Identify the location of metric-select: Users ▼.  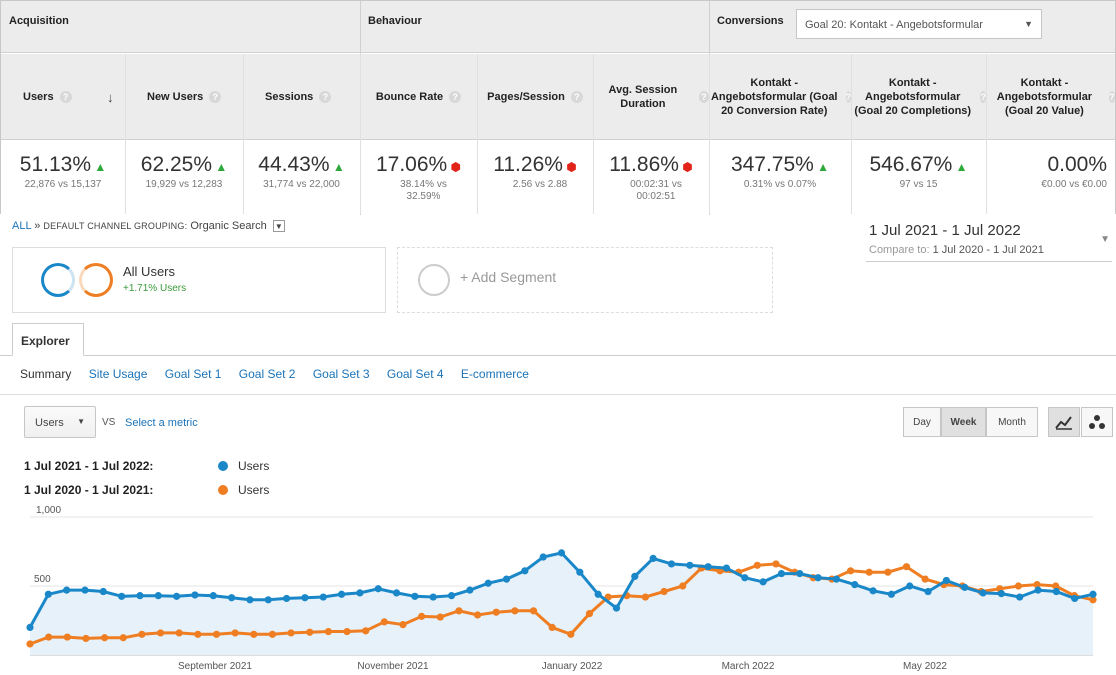
(60, 422).